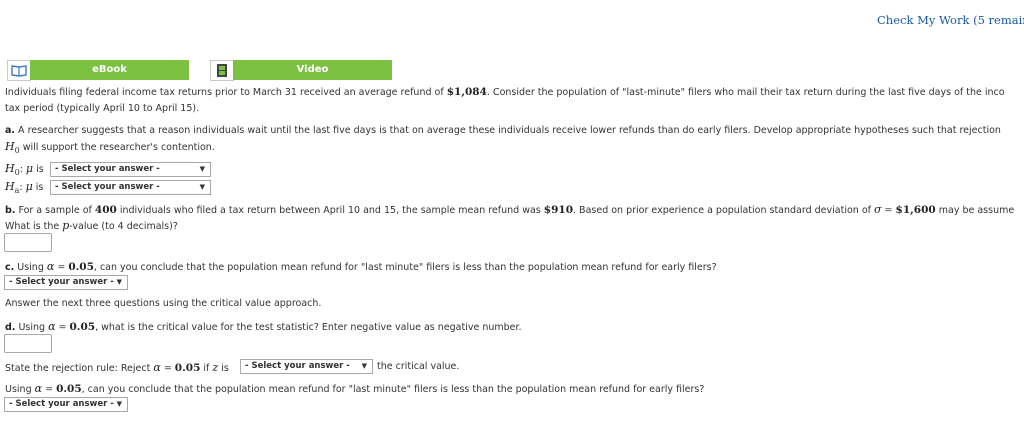 The width and height of the screenshot is (1024, 428). I want to click on ebook-tab: eBook, so click(109, 70).